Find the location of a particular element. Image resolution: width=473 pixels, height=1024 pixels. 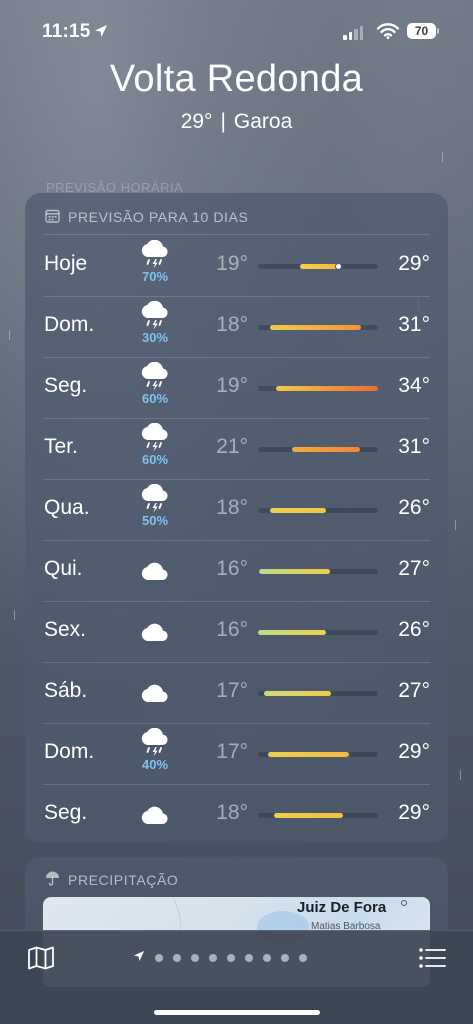

map-pin is located at coordinates (404, 903).